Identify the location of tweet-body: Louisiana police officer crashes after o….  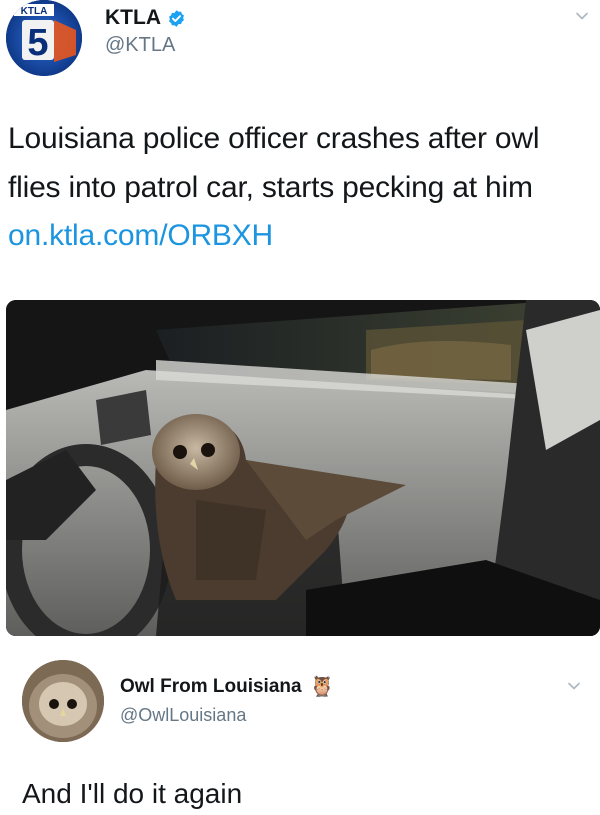
(274, 163).